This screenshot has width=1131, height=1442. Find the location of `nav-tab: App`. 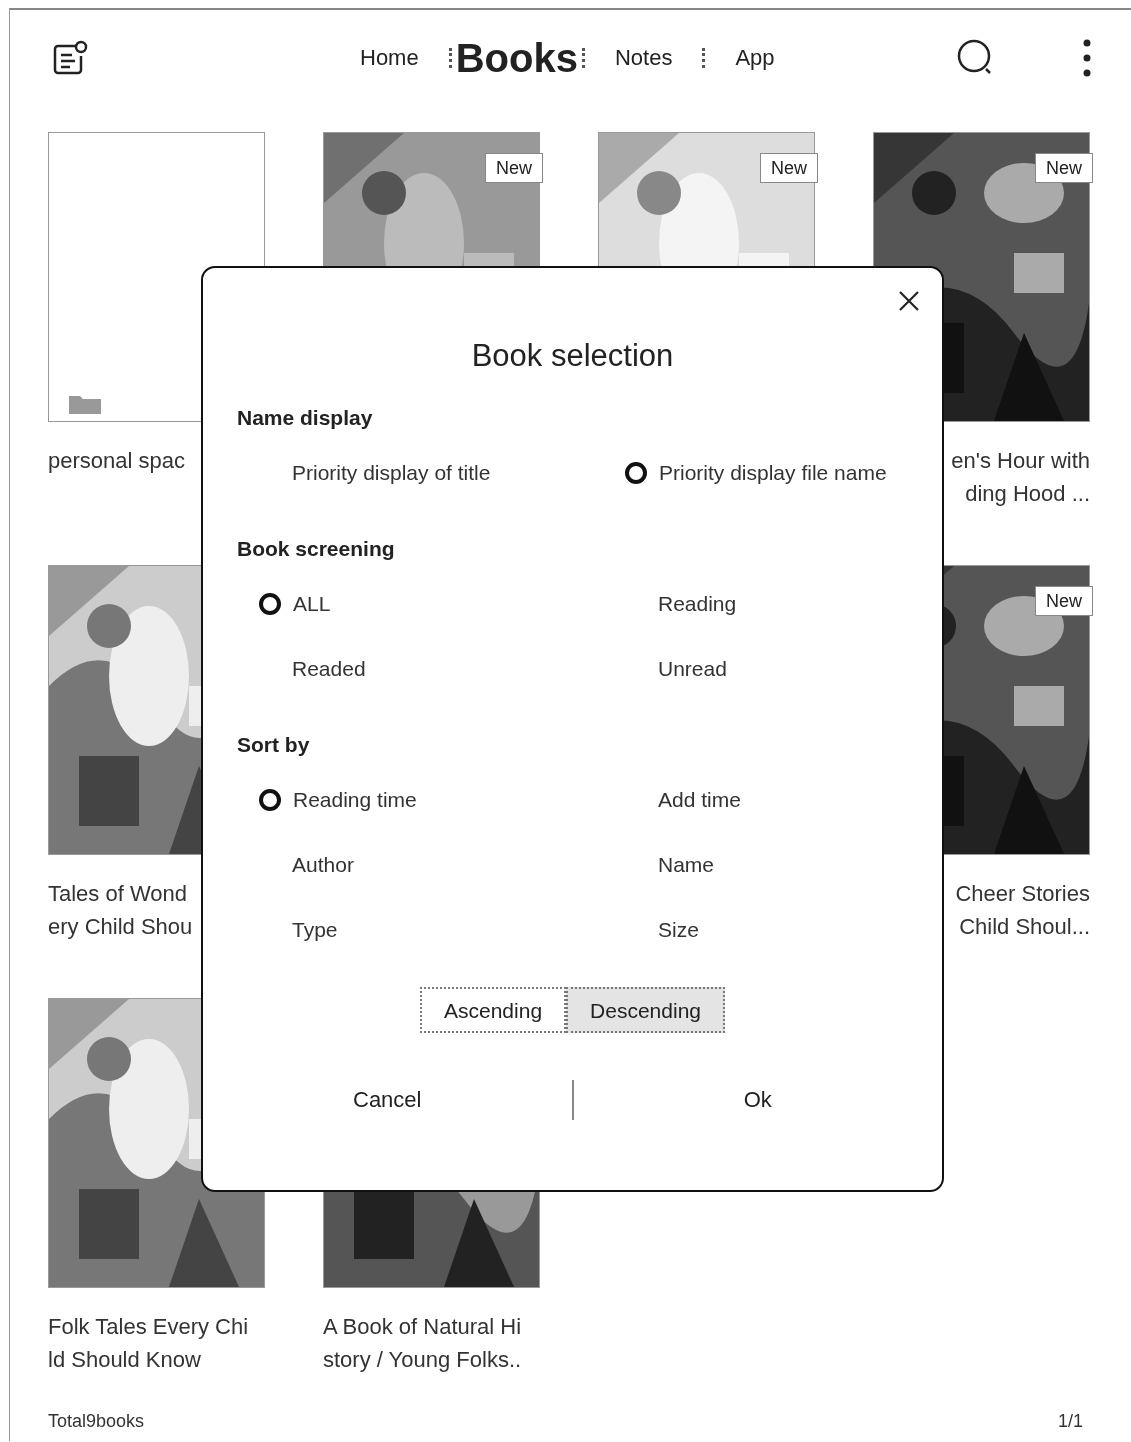

nav-tab: App is located at coordinates (755, 57).